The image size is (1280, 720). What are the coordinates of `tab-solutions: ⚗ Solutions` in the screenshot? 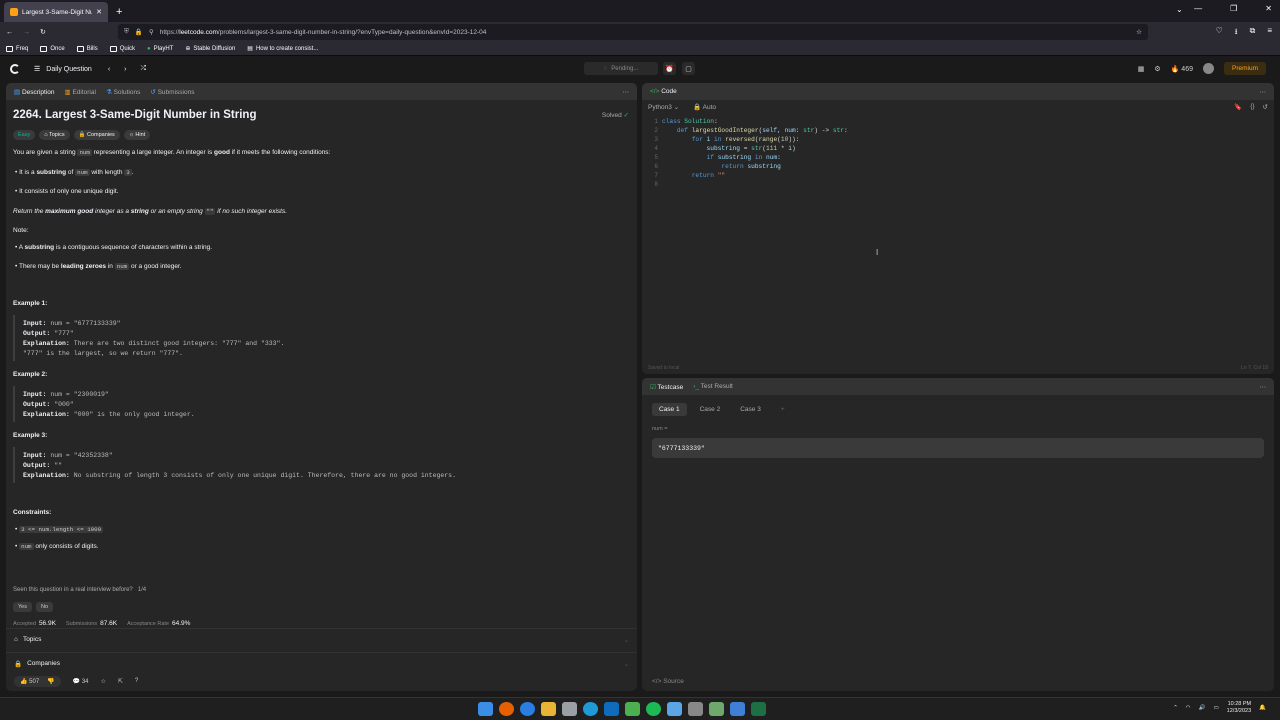 It's located at (123, 92).